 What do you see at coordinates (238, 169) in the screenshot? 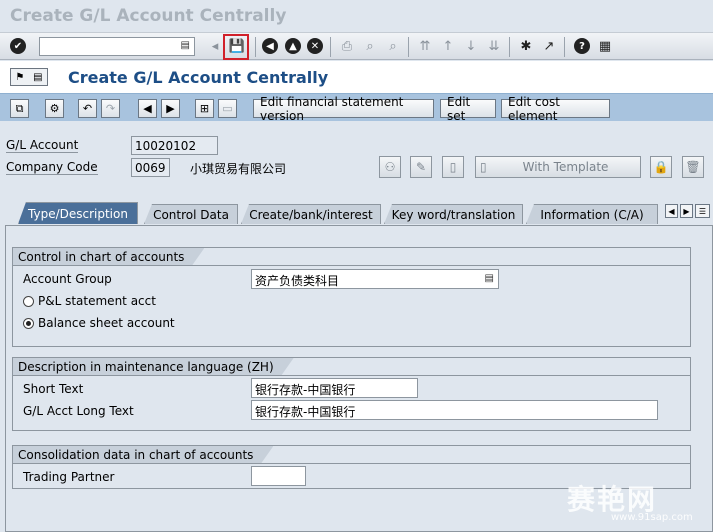
I see `company-name: 小琪贸易有限公司` at bounding box center [238, 169].